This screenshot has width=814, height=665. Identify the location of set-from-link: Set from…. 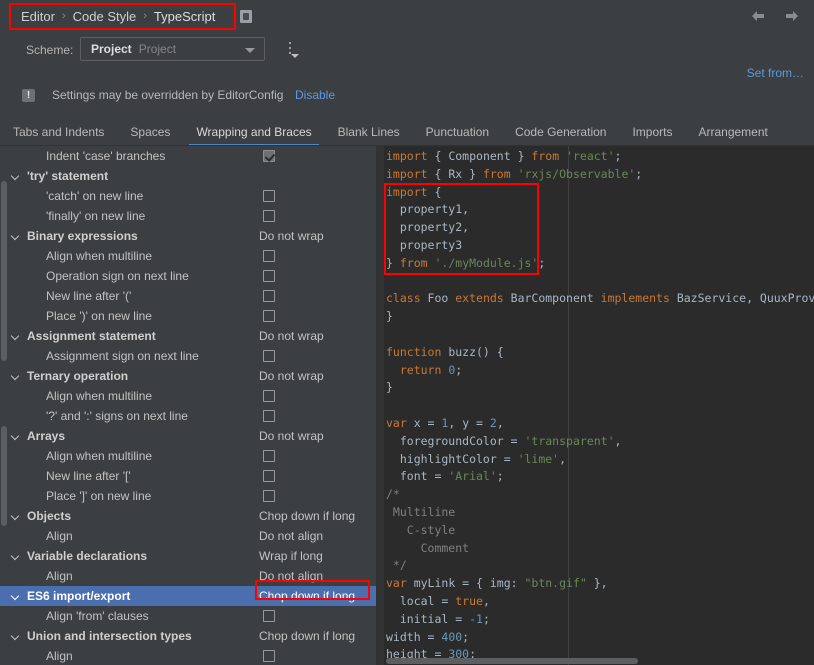
(775, 73).